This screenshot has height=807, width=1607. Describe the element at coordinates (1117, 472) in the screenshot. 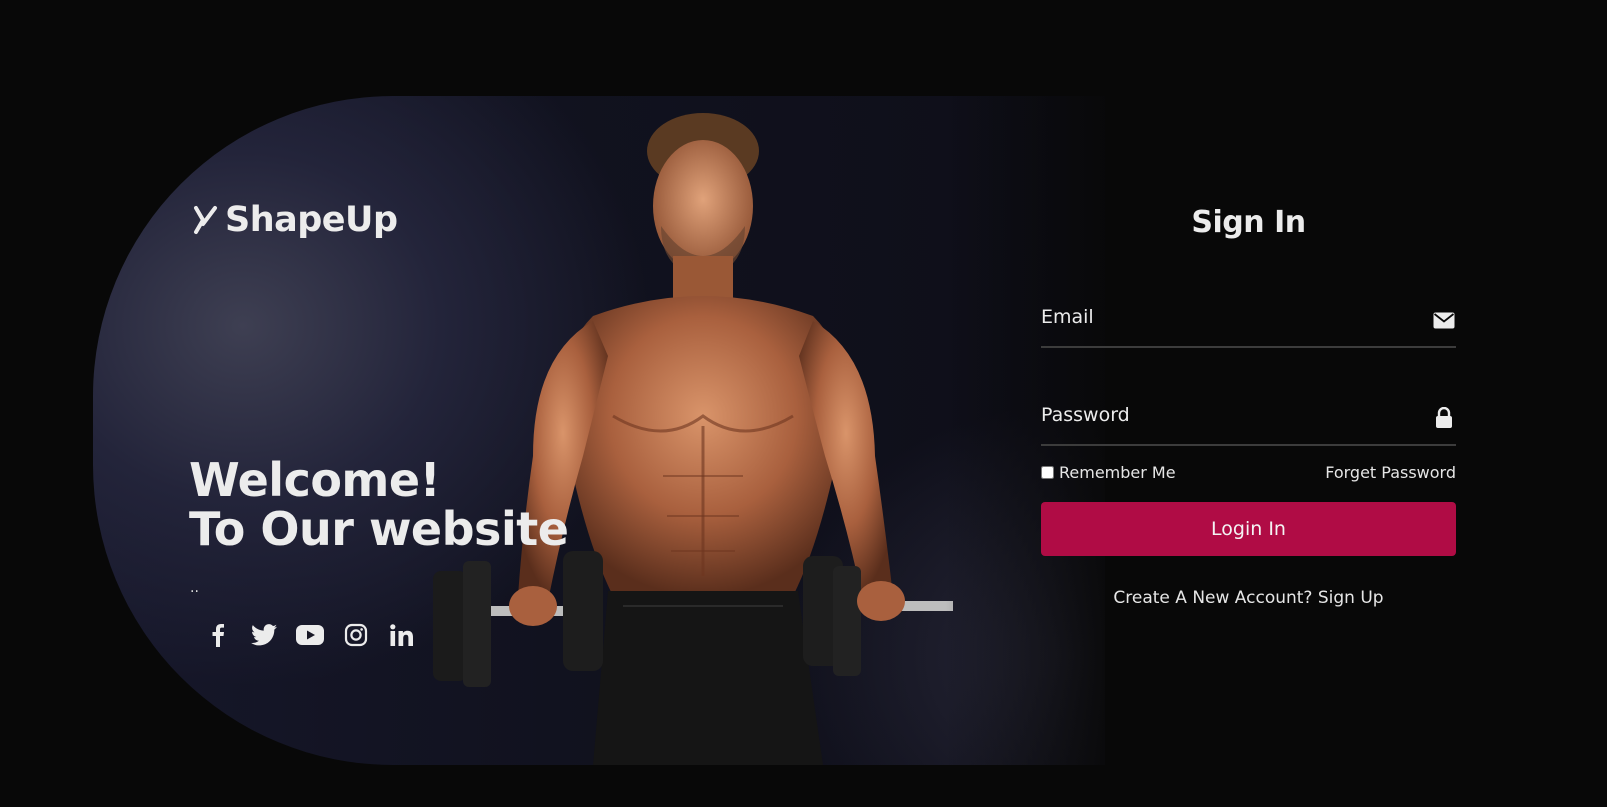

I see `remember-me-label: Remember Me` at that location.